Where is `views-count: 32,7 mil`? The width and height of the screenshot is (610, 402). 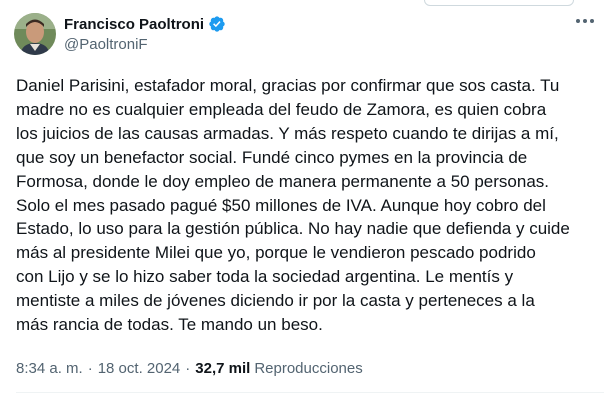
views-count: 32,7 mil is located at coordinates (223, 368).